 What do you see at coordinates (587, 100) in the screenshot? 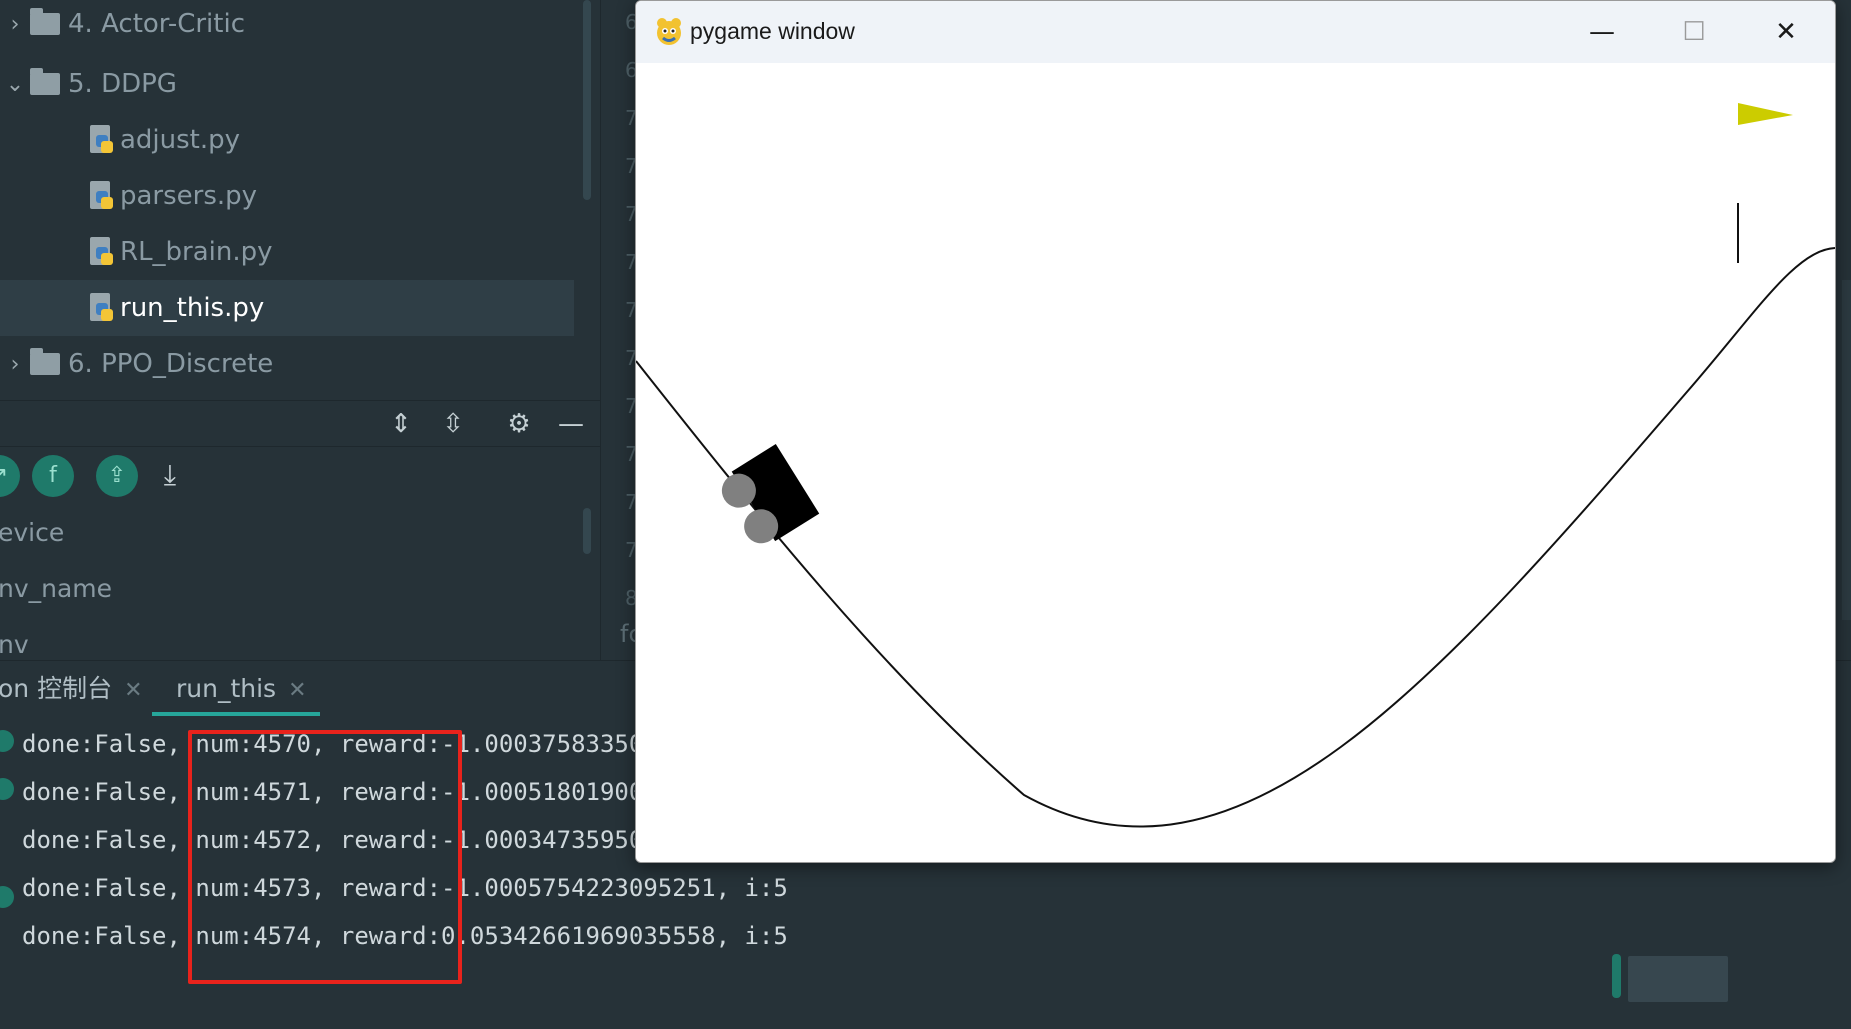
I see `tree-scrollbar` at bounding box center [587, 100].